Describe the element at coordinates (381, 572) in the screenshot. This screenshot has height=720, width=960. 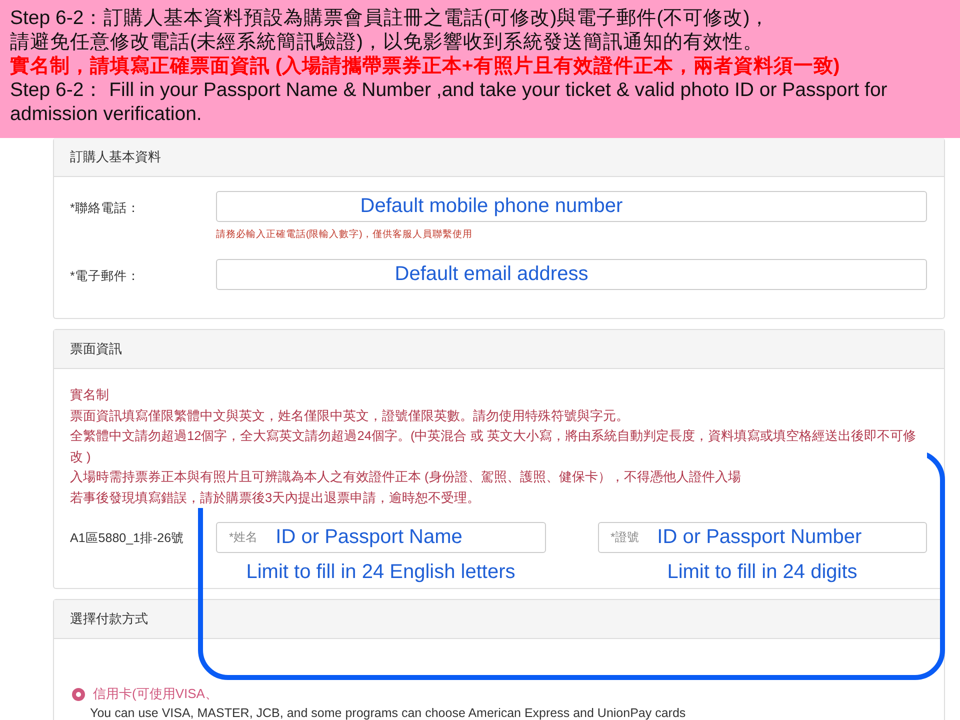
I see `annotation-text: Limit to fill in 24 English letters` at that location.